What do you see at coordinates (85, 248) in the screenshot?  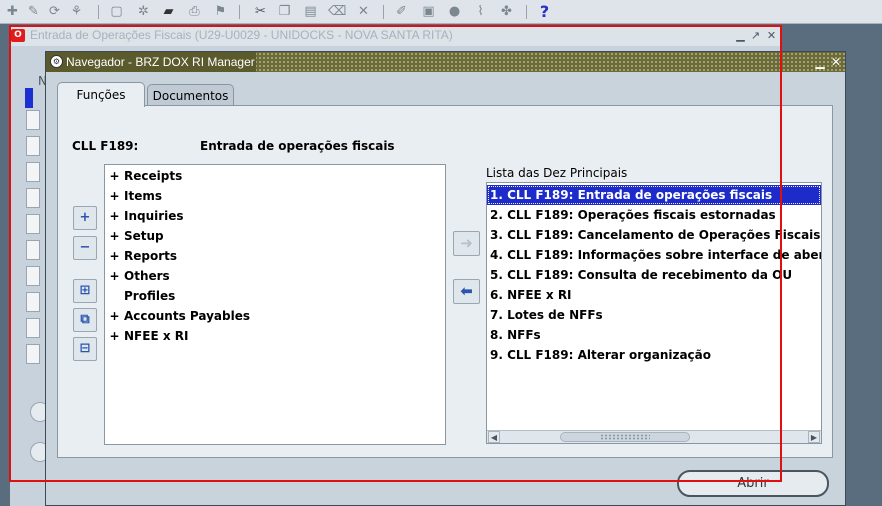 I see `collapse-button: −` at bounding box center [85, 248].